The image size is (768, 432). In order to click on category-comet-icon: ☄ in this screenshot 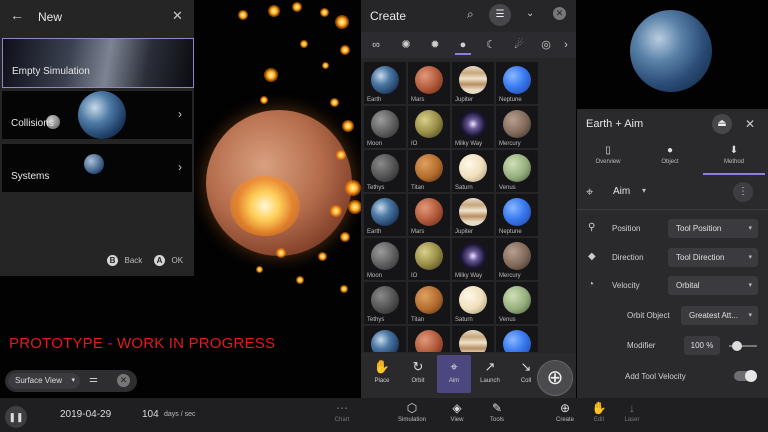, I will do `click(519, 45)`.